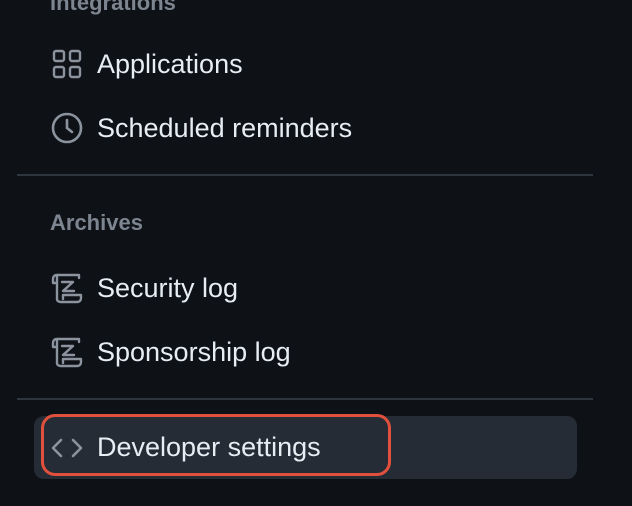  I want to click on sidebar-item-scheduled-reminders: Scheduled reminders, so click(305, 128).